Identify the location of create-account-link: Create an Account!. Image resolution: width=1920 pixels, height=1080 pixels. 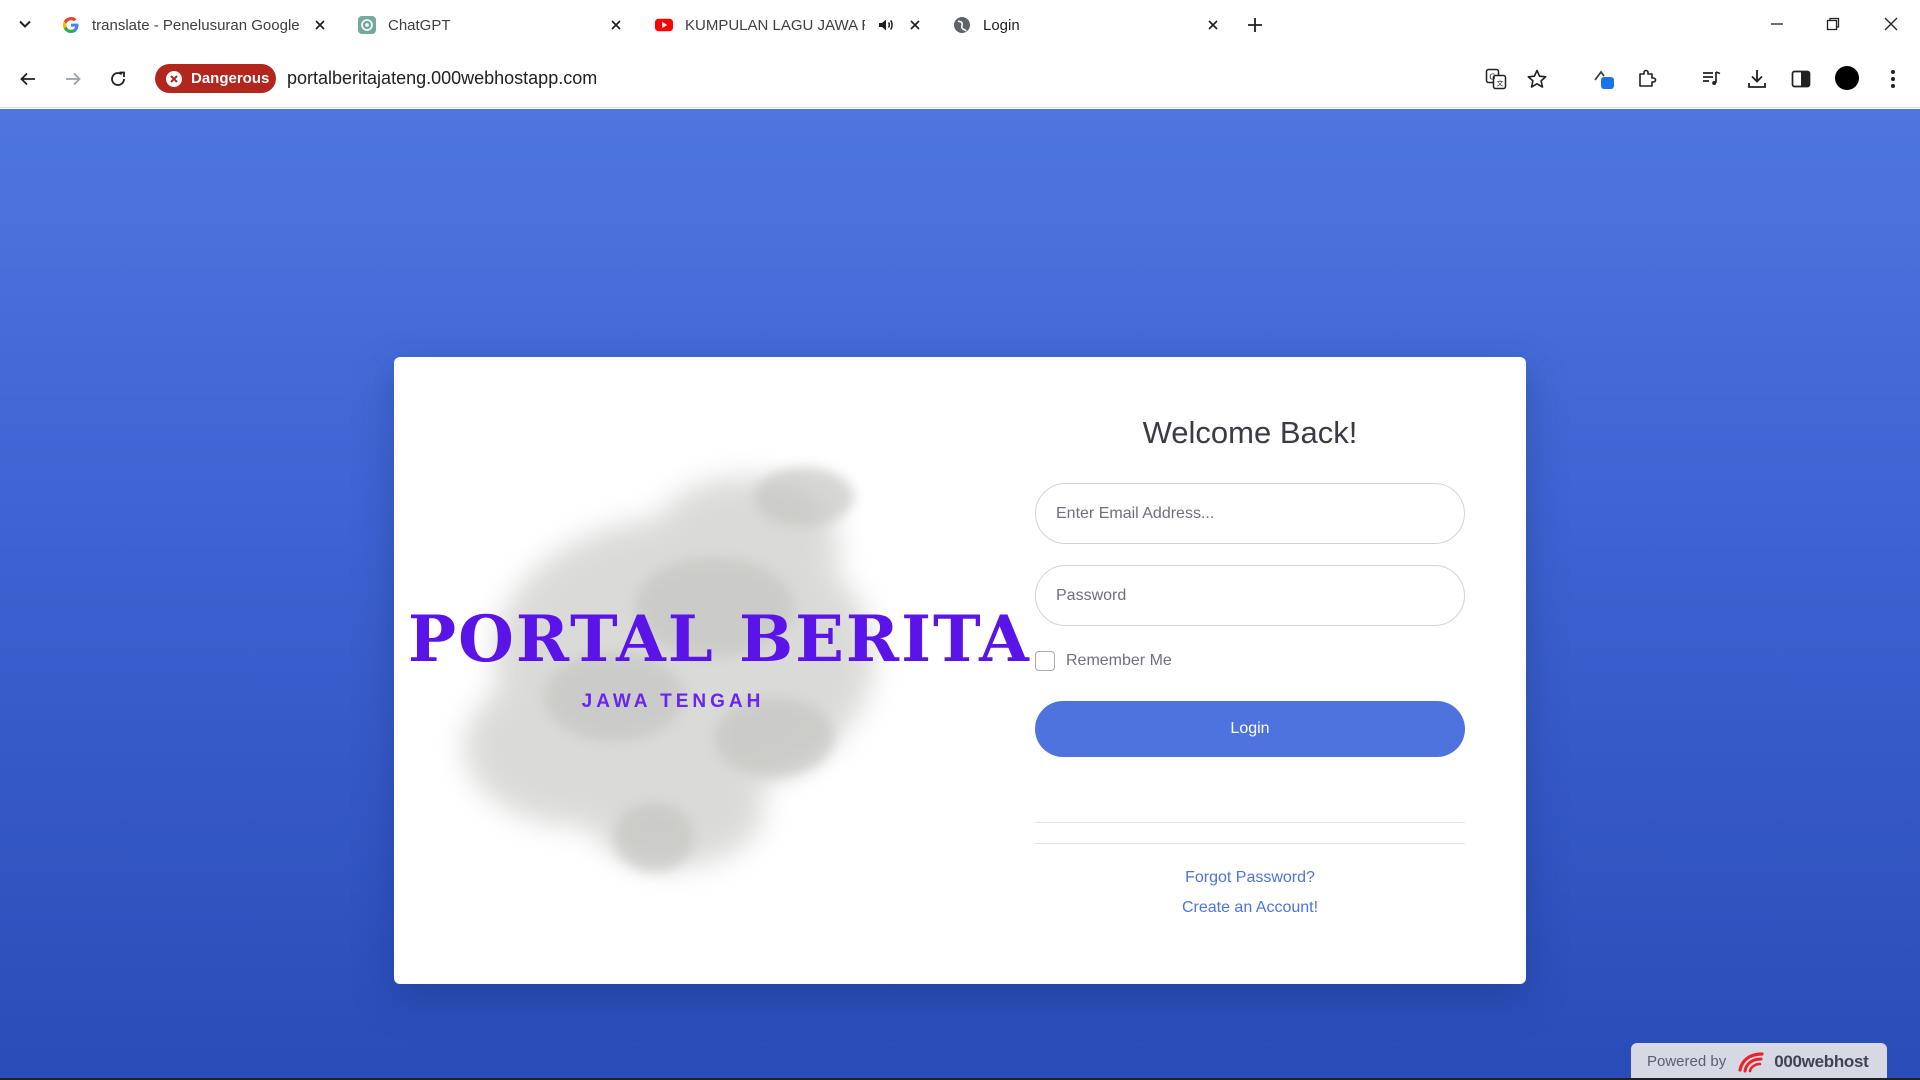
(1250, 908).